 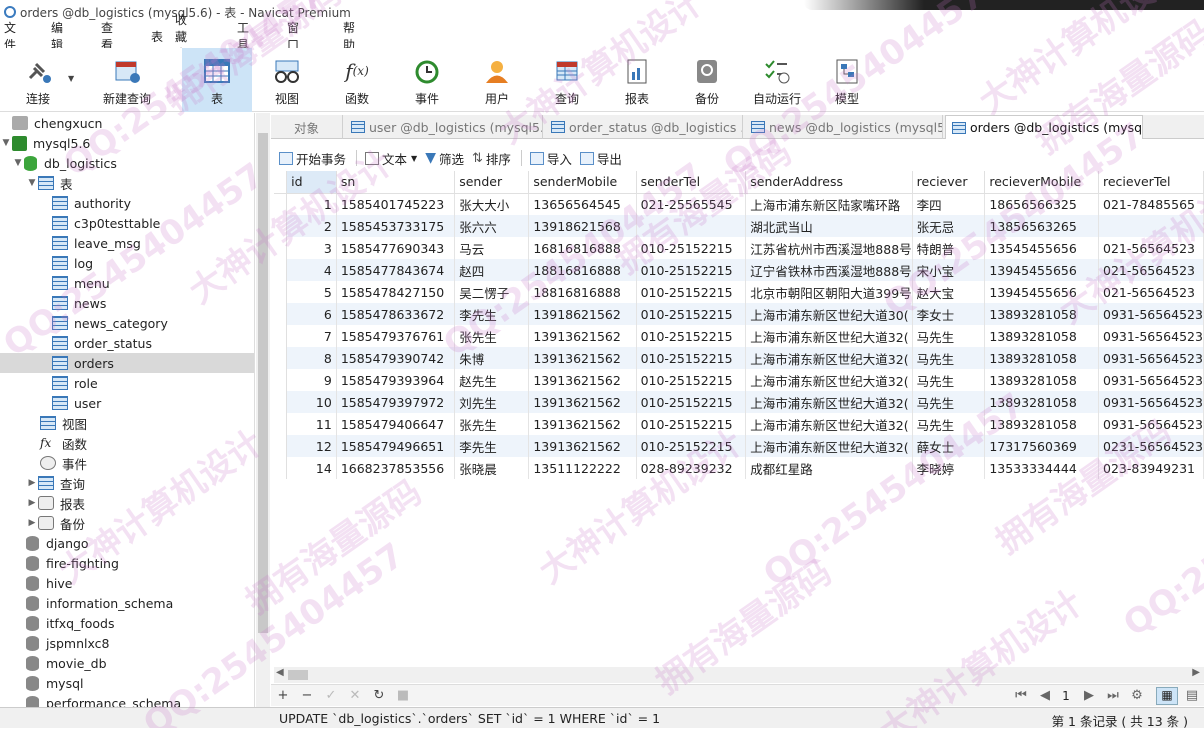 What do you see at coordinates (311, 380) in the screenshot?
I see `table-cell: 9` at bounding box center [311, 380].